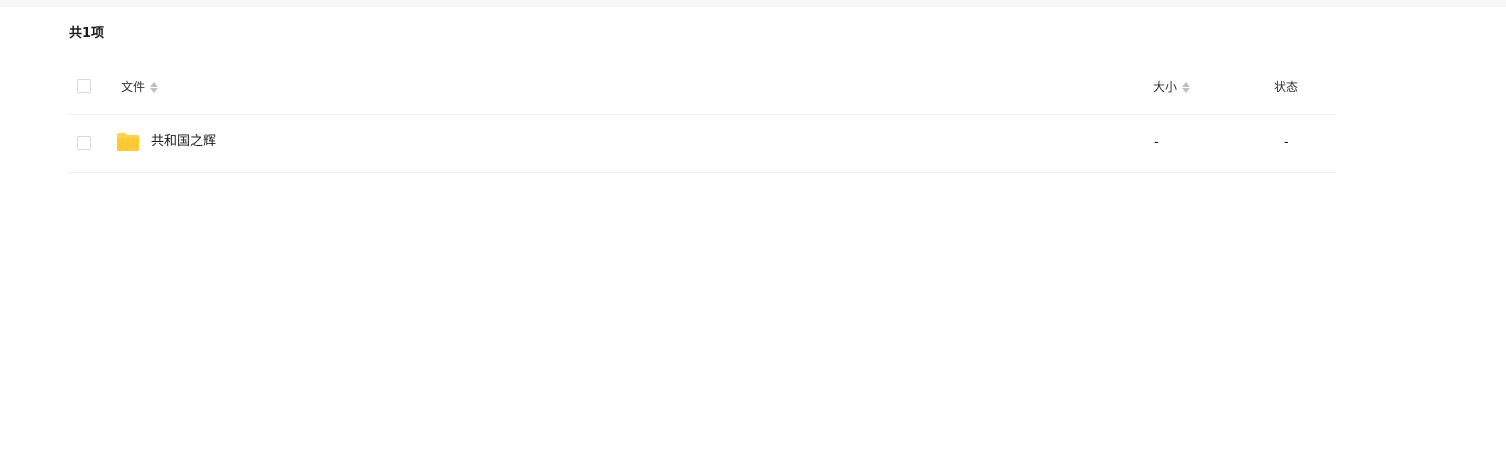 This screenshot has width=1506, height=476. I want to click on file-name-cell: 共和国之辉, so click(166, 142).